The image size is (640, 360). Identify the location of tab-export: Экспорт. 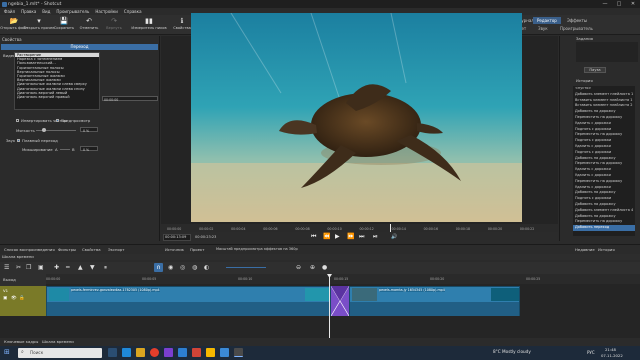
(116, 249).